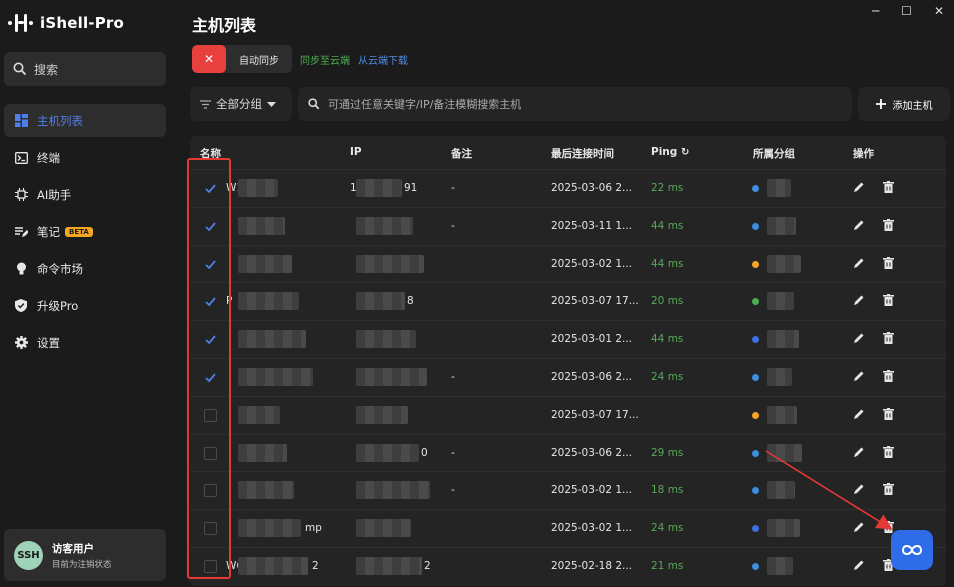 The image size is (954, 587). I want to click on col-ip: IP, so click(356, 152).